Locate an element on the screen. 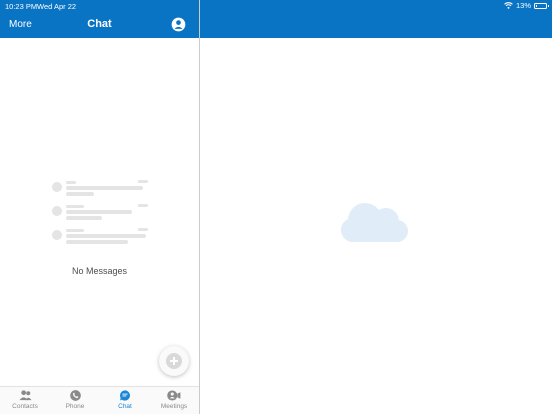  tab-label-chat: Chat is located at coordinates (125, 406).